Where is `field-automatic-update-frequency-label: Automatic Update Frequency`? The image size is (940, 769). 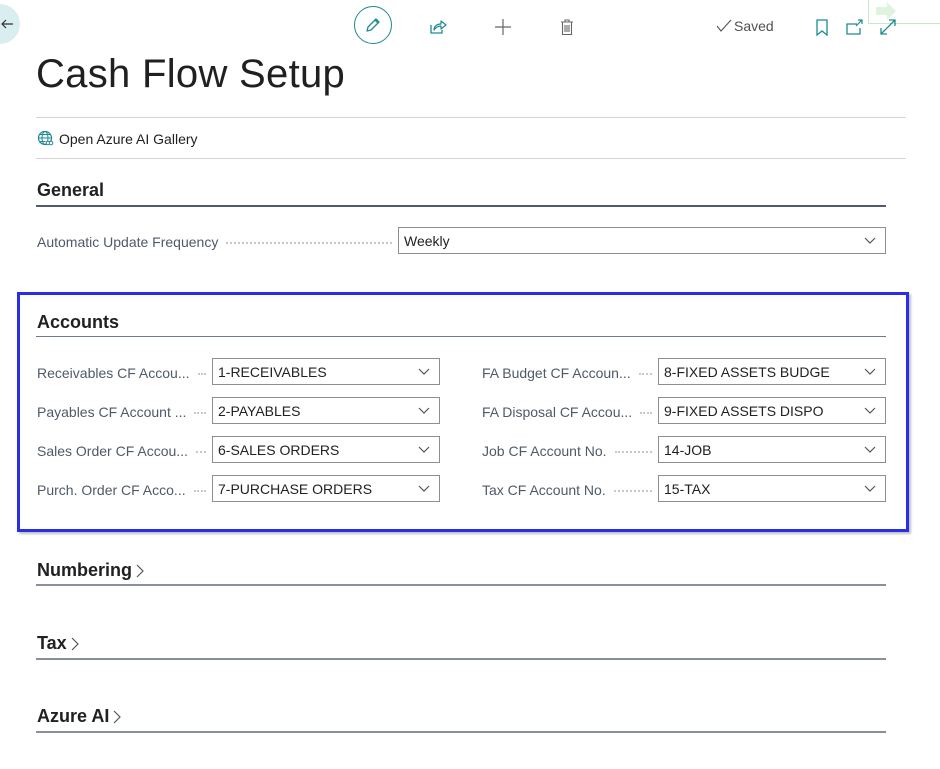 field-automatic-update-frequency-label: Automatic Update Frequency is located at coordinates (217, 242).